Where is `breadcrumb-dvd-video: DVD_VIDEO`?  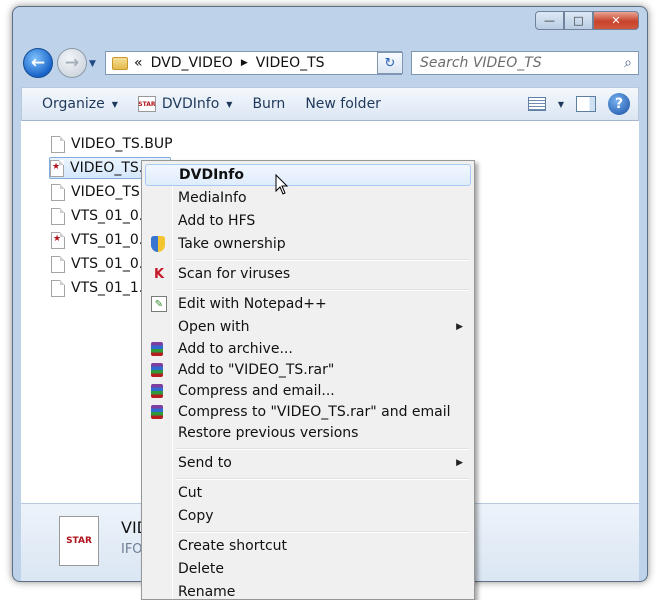 breadcrumb-dvd-video: DVD_VIDEO is located at coordinates (192, 63).